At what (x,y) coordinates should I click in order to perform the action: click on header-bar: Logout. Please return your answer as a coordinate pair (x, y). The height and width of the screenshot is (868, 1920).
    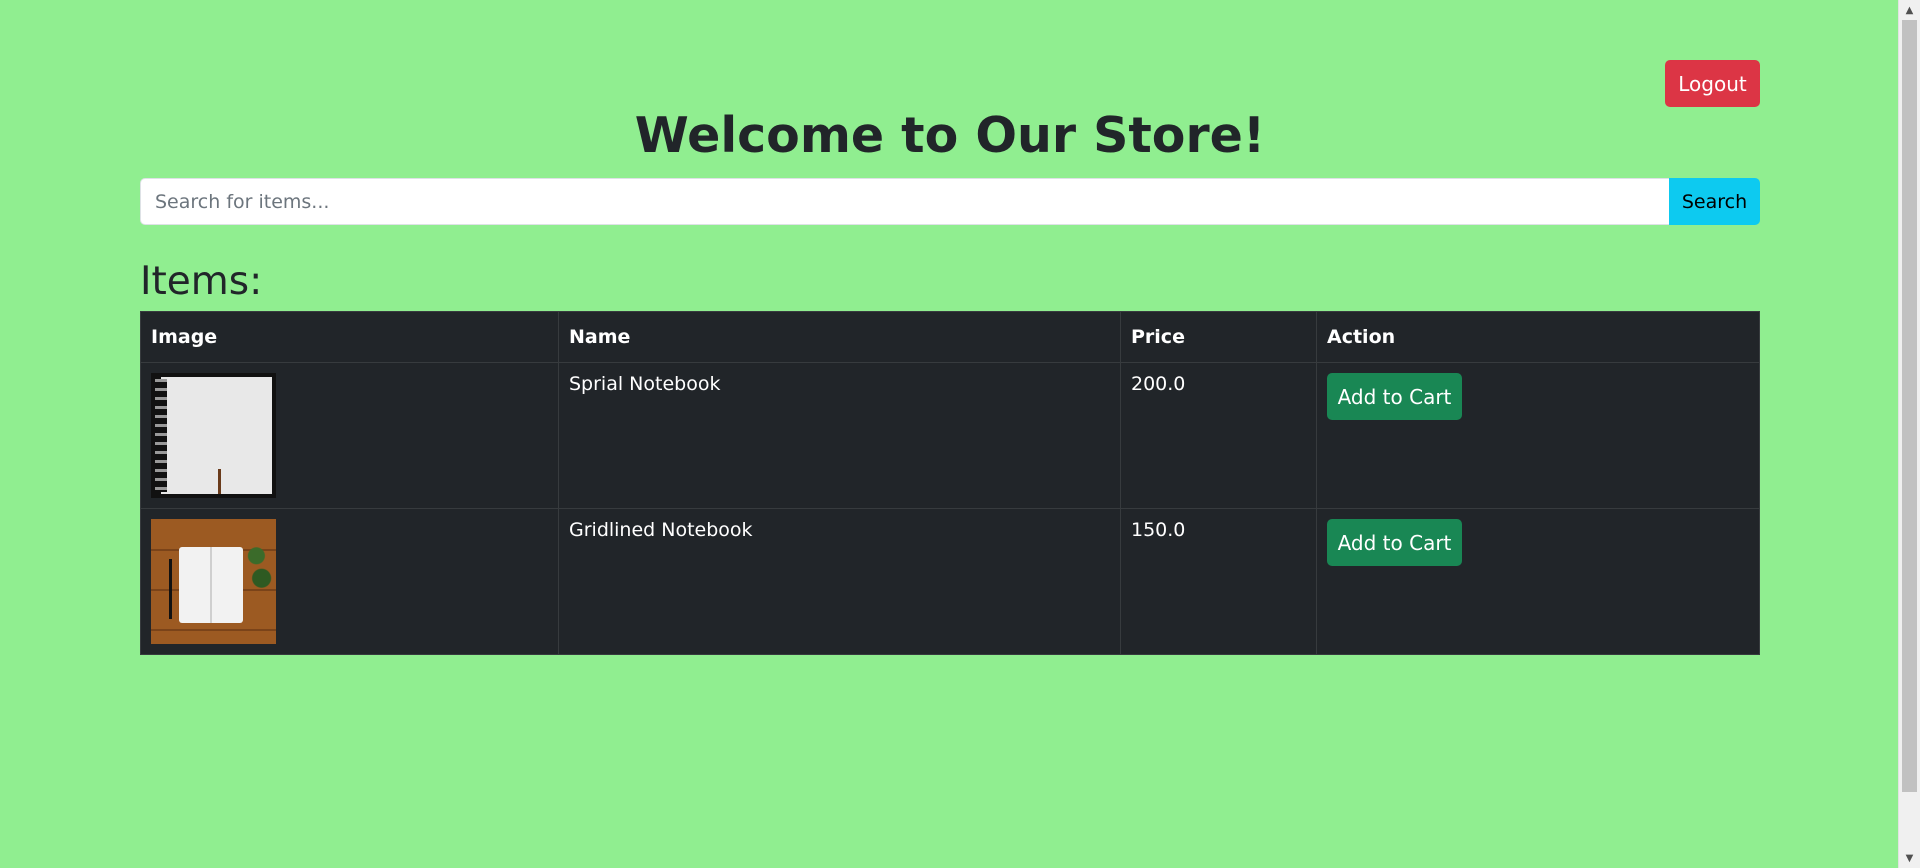
    Looking at the image, I should click on (950, 54).